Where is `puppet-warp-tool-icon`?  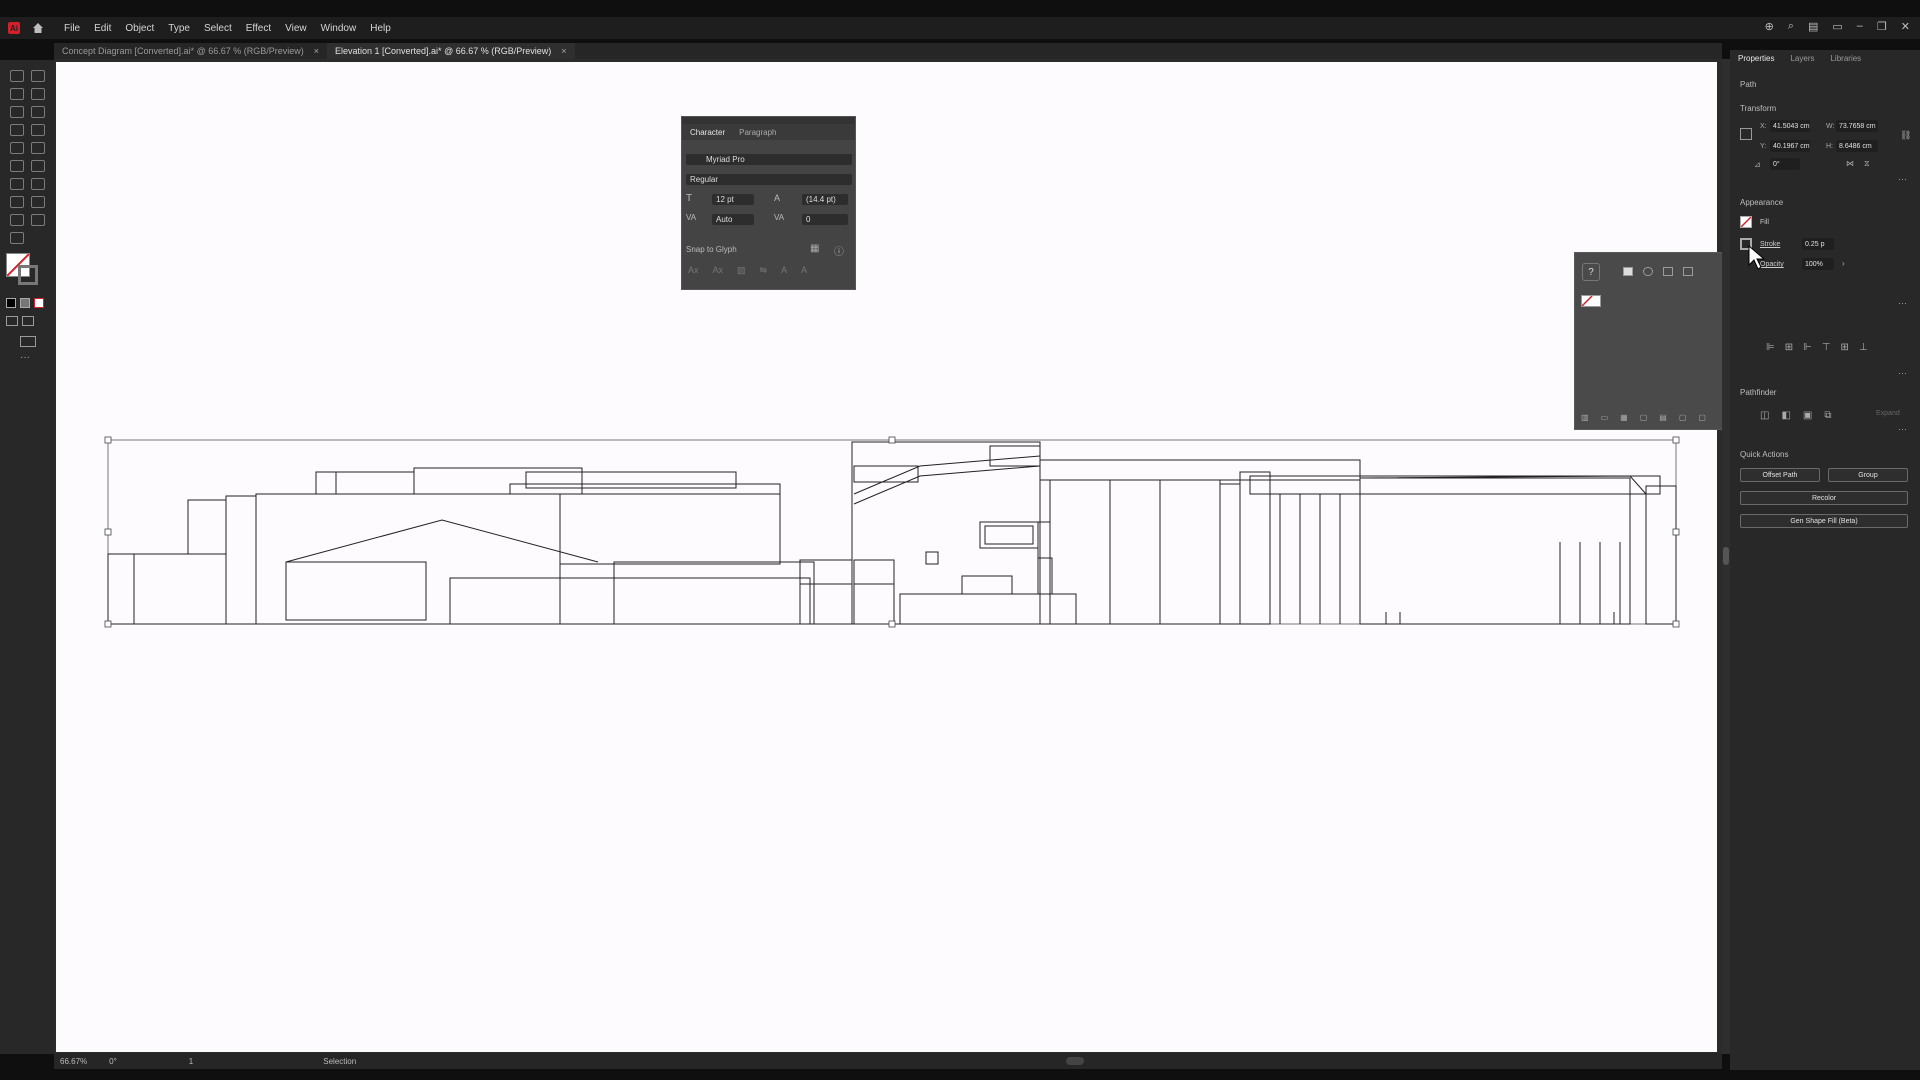
puppet-warp-tool-icon is located at coordinates (17, 238).